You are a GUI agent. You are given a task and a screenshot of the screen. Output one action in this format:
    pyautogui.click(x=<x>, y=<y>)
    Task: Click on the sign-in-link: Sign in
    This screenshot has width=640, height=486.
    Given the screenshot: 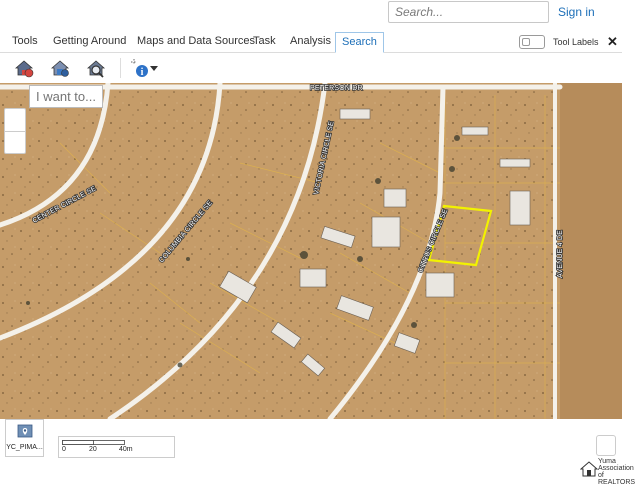 What is the action you would take?
    pyautogui.click(x=576, y=12)
    